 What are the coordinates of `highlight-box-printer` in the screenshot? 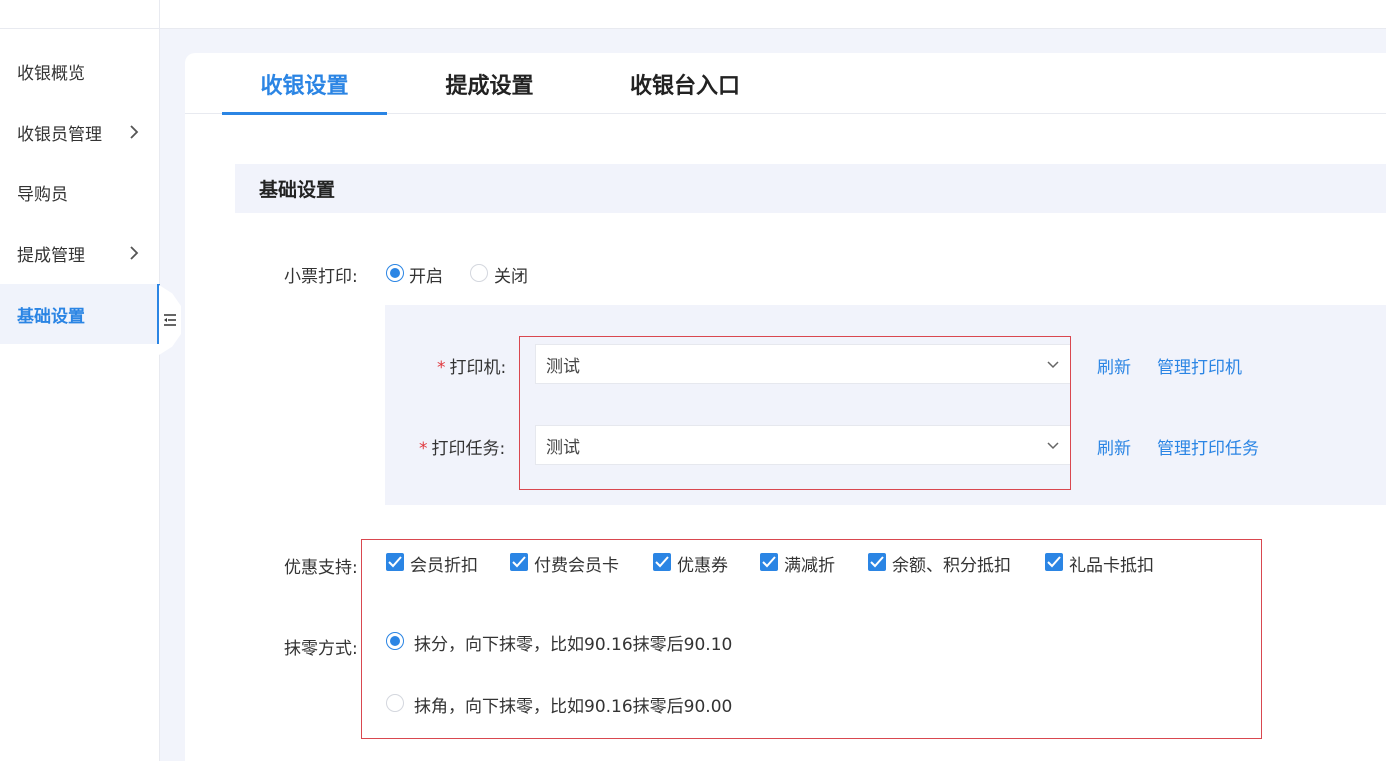 It's located at (795, 413).